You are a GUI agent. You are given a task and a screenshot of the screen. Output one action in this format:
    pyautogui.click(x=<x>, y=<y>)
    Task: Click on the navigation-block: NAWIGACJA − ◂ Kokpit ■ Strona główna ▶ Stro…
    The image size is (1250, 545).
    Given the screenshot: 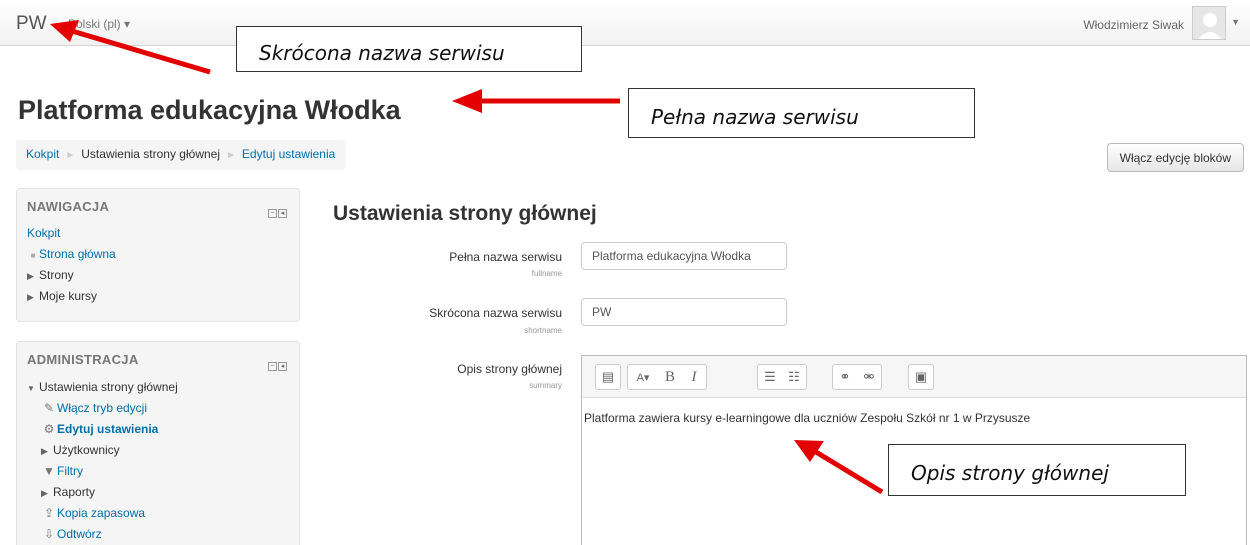 What is the action you would take?
    pyautogui.click(x=158, y=255)
    